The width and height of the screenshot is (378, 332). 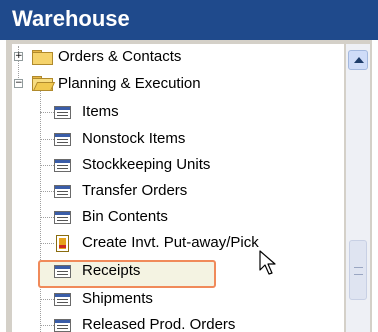 I want to click on folder-open-icon, so click(x=44, y=83).